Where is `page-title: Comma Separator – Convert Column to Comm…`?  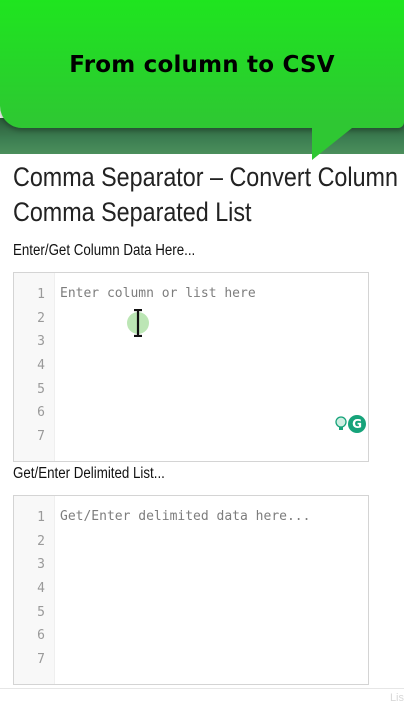
page-title: Comma Separator – Convert Column to Comm… is located at coordinates (208, 195).